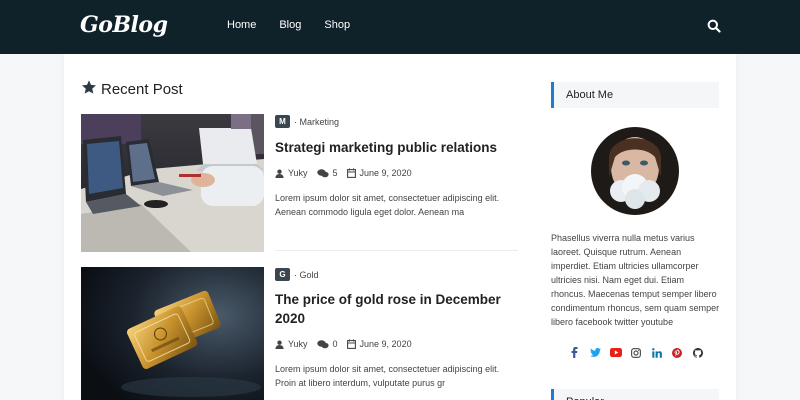 The width and height of the screenshot is (800, 400). I want to click on section-heading: Recent Post, so click(132, 89).